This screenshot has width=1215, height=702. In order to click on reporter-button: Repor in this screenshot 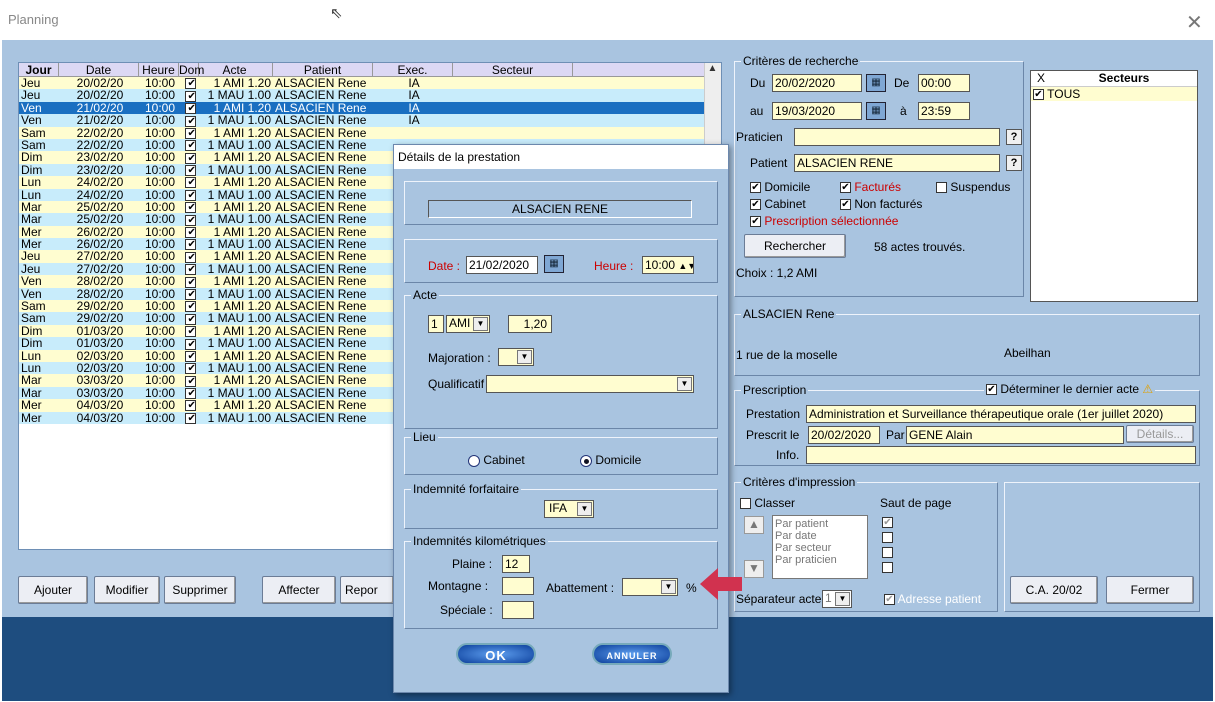, I will do `click(367, 590)`.